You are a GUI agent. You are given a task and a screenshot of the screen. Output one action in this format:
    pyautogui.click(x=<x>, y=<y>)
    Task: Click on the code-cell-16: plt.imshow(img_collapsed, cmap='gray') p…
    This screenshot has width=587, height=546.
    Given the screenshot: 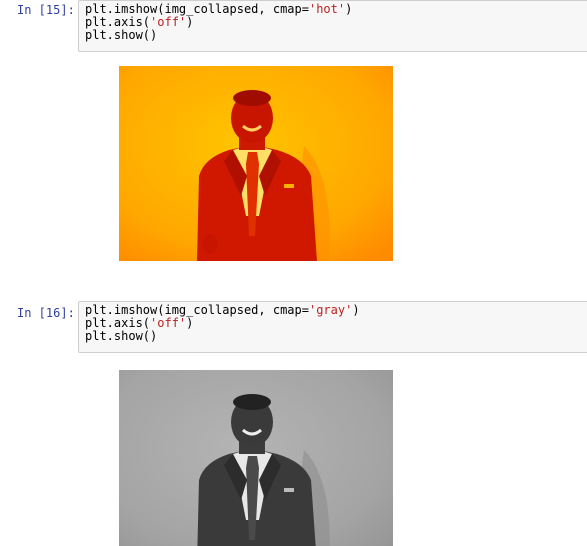 What is the action you would take?
    pyautogui.click(x=332, y=327)
    